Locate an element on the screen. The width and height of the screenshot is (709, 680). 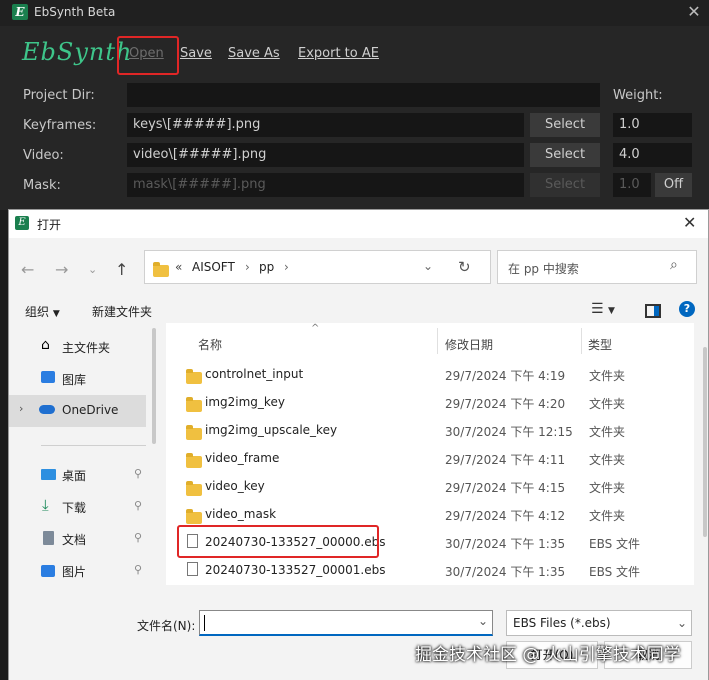
expand-chevron-icon: › is located at coordinates (21, 408).